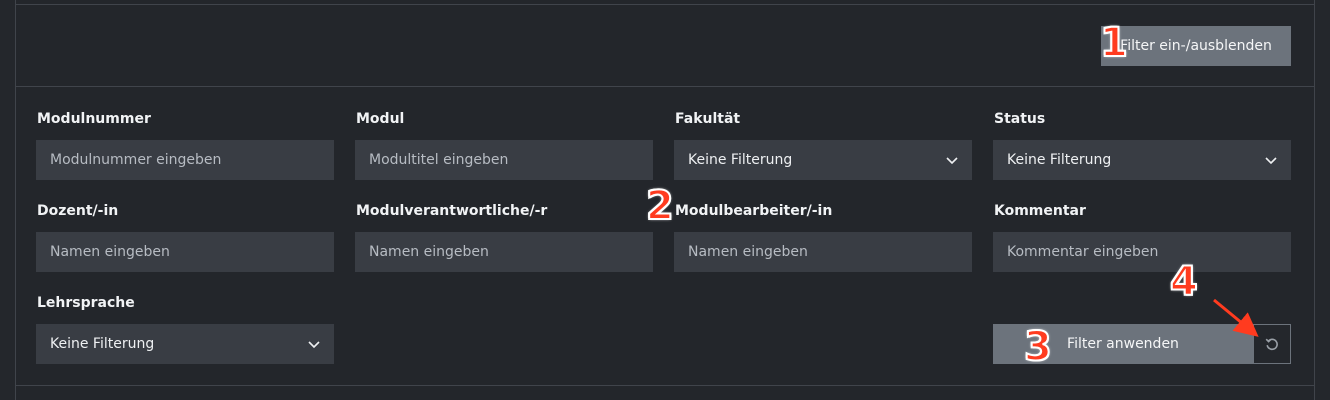 The width and height of the screenshot is (1330, 400). Describe the element at coordinates (1038, 347) in the screenshot. I see `annotation-3: 3` at that location.